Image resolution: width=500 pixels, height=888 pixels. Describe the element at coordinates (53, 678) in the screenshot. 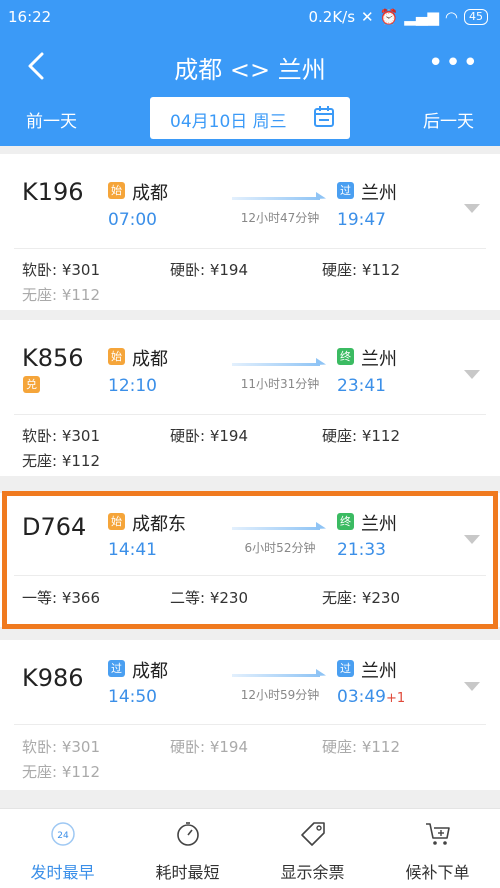

I see `train-number: K986` at that location.